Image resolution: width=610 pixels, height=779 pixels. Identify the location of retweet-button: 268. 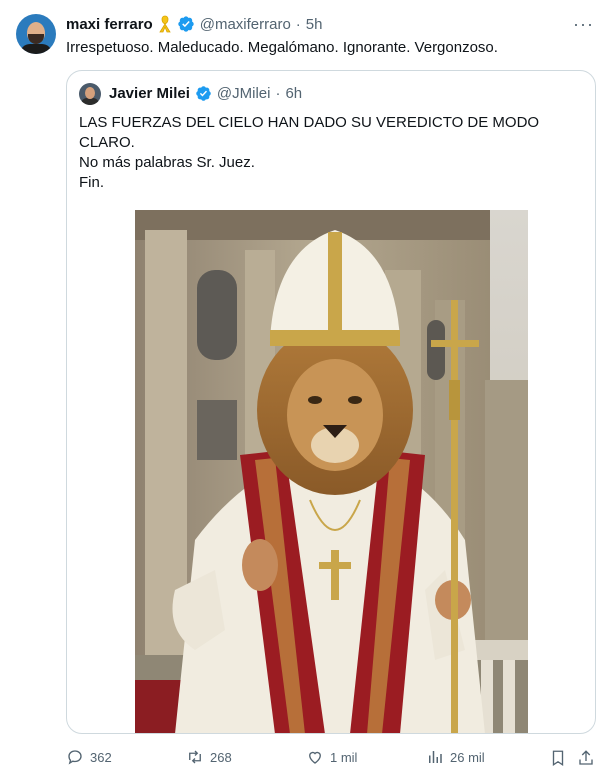
(209, 757).